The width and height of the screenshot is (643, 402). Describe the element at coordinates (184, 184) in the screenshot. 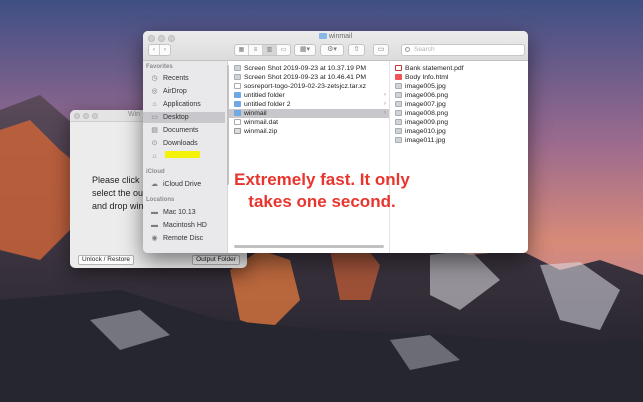

I see `sidebar-item-icloud-drive: ☁ iCloud Drive` at that location.